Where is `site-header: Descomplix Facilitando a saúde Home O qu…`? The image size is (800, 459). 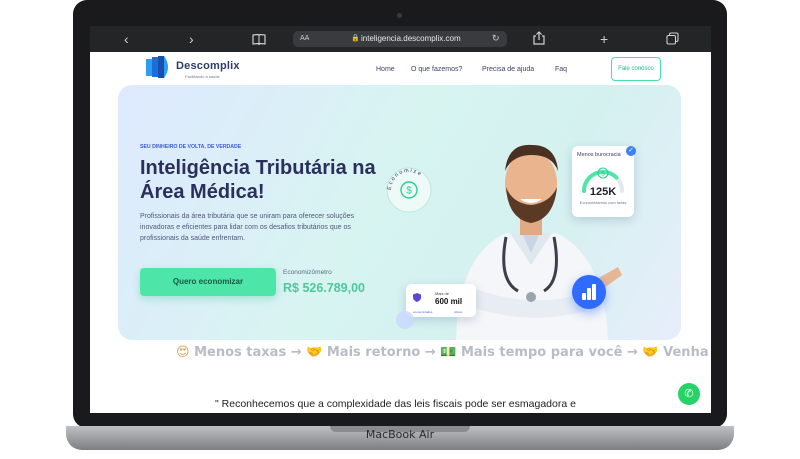 site-header: Descomplix Facilitando a saúde Home O qu… is located at coordinates (400, 70).